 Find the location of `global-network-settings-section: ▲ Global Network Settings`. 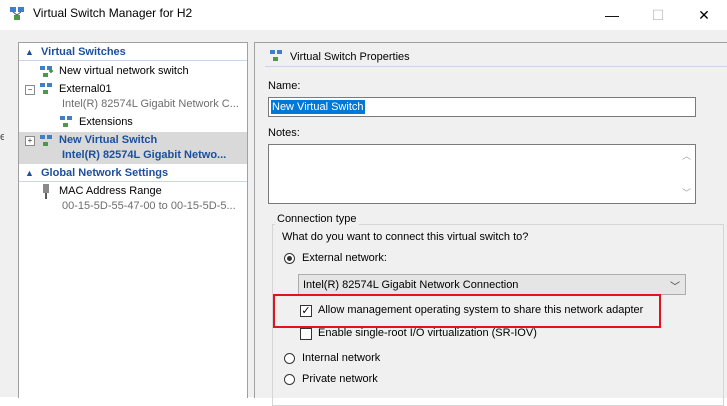

global-network-settings-section: ▲ Global Network Settings is located at coordinates (133, 174).